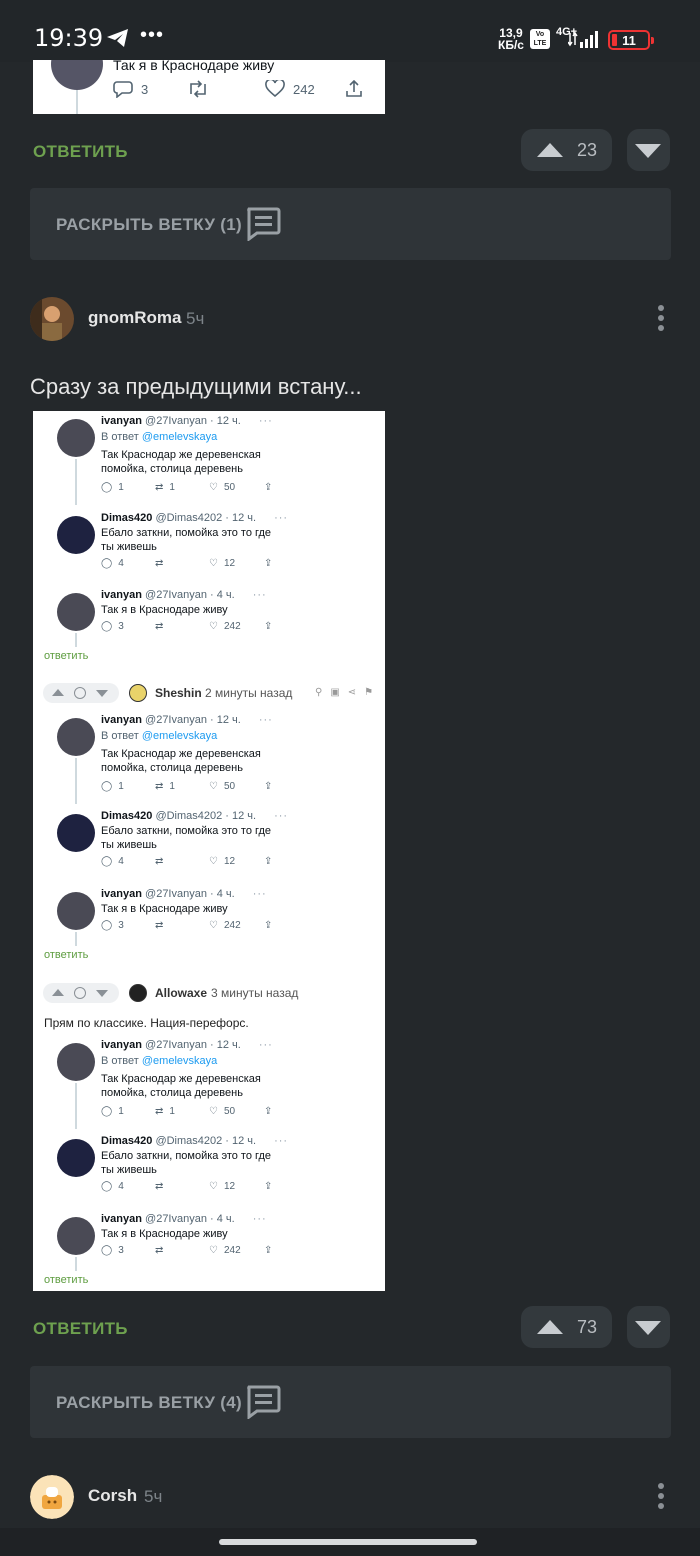 The height and width of the screenshot is (1556, 700). What do you see at coordinates (255, 993) in the screenshot?
I see `inner-time: 3 минуты назад` at bounding box center [255, 993].